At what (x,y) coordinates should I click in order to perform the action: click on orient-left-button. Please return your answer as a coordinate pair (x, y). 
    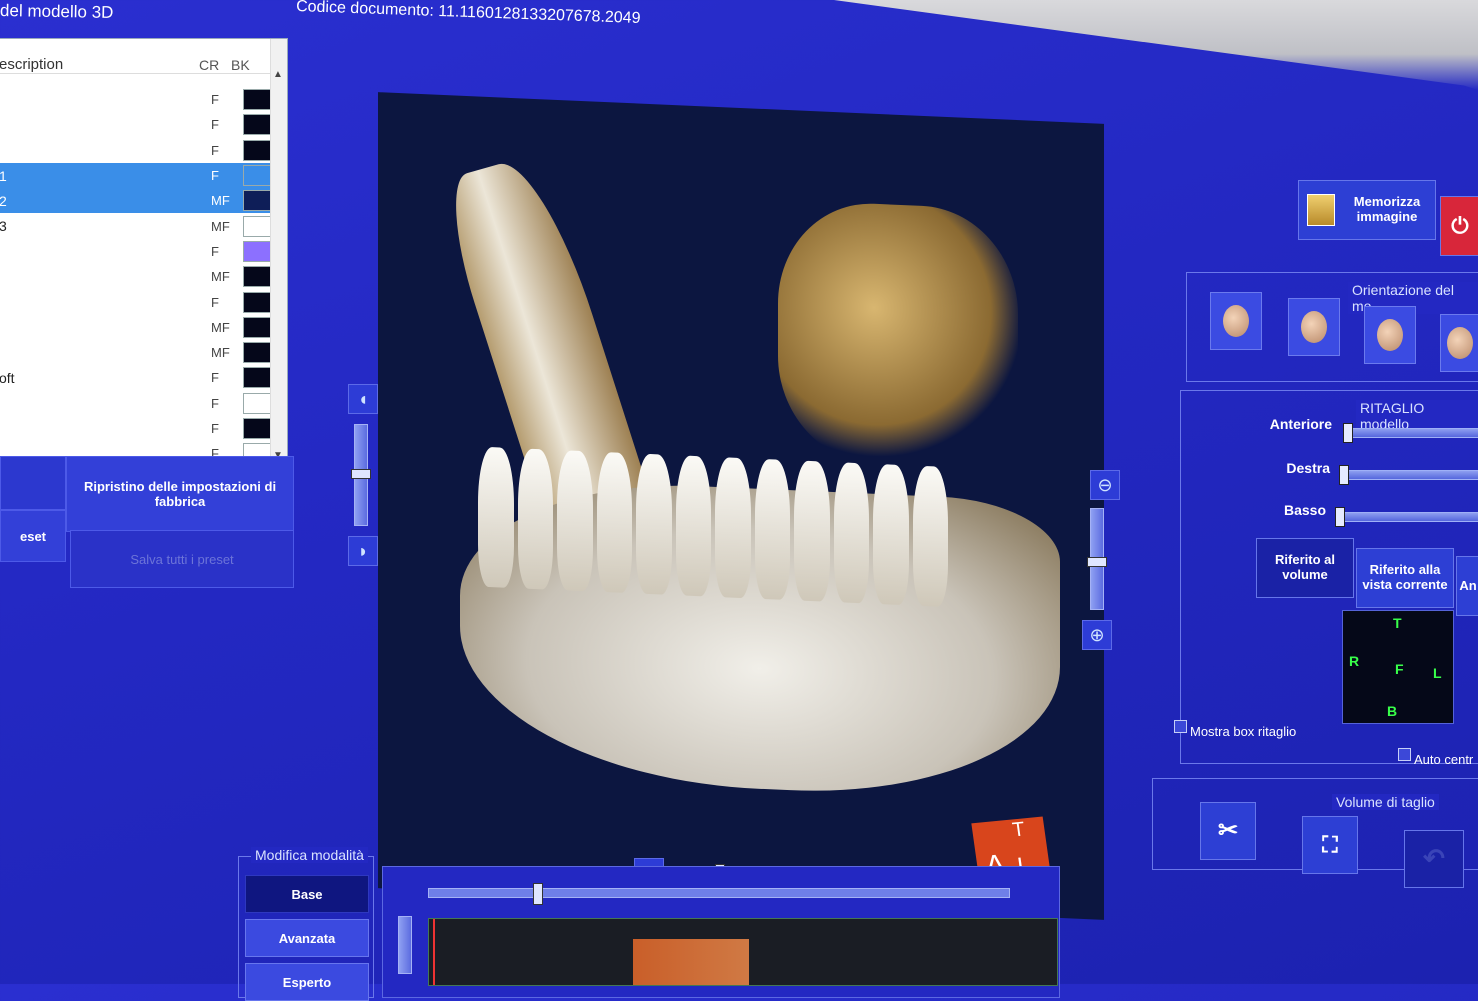
    Looking at the image, I should click on (1459, 343).